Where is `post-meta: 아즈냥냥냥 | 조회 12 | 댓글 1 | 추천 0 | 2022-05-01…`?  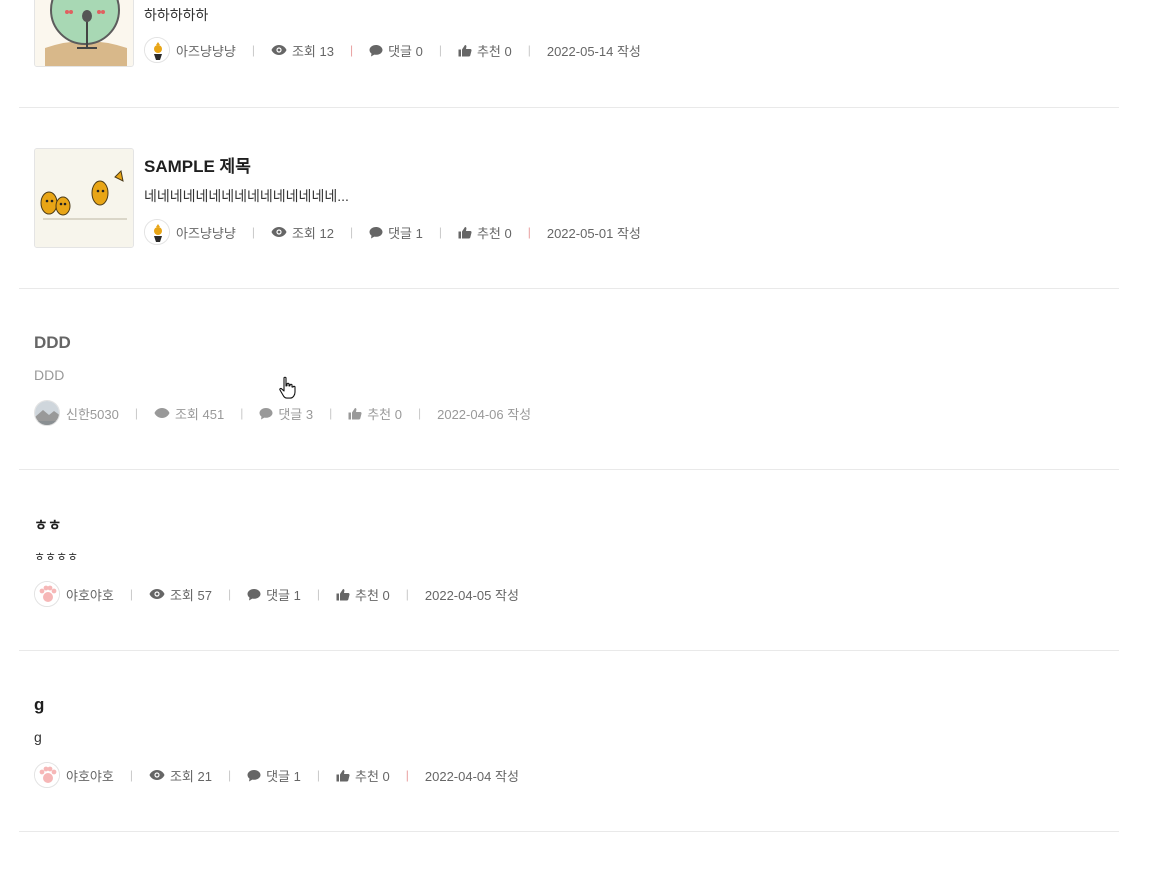 post-meta: 아즈냥냥냥 | 조회 12 | 댓글 1 | 추천 0 | 2022-05-01… is located at coordinates (392, 232).